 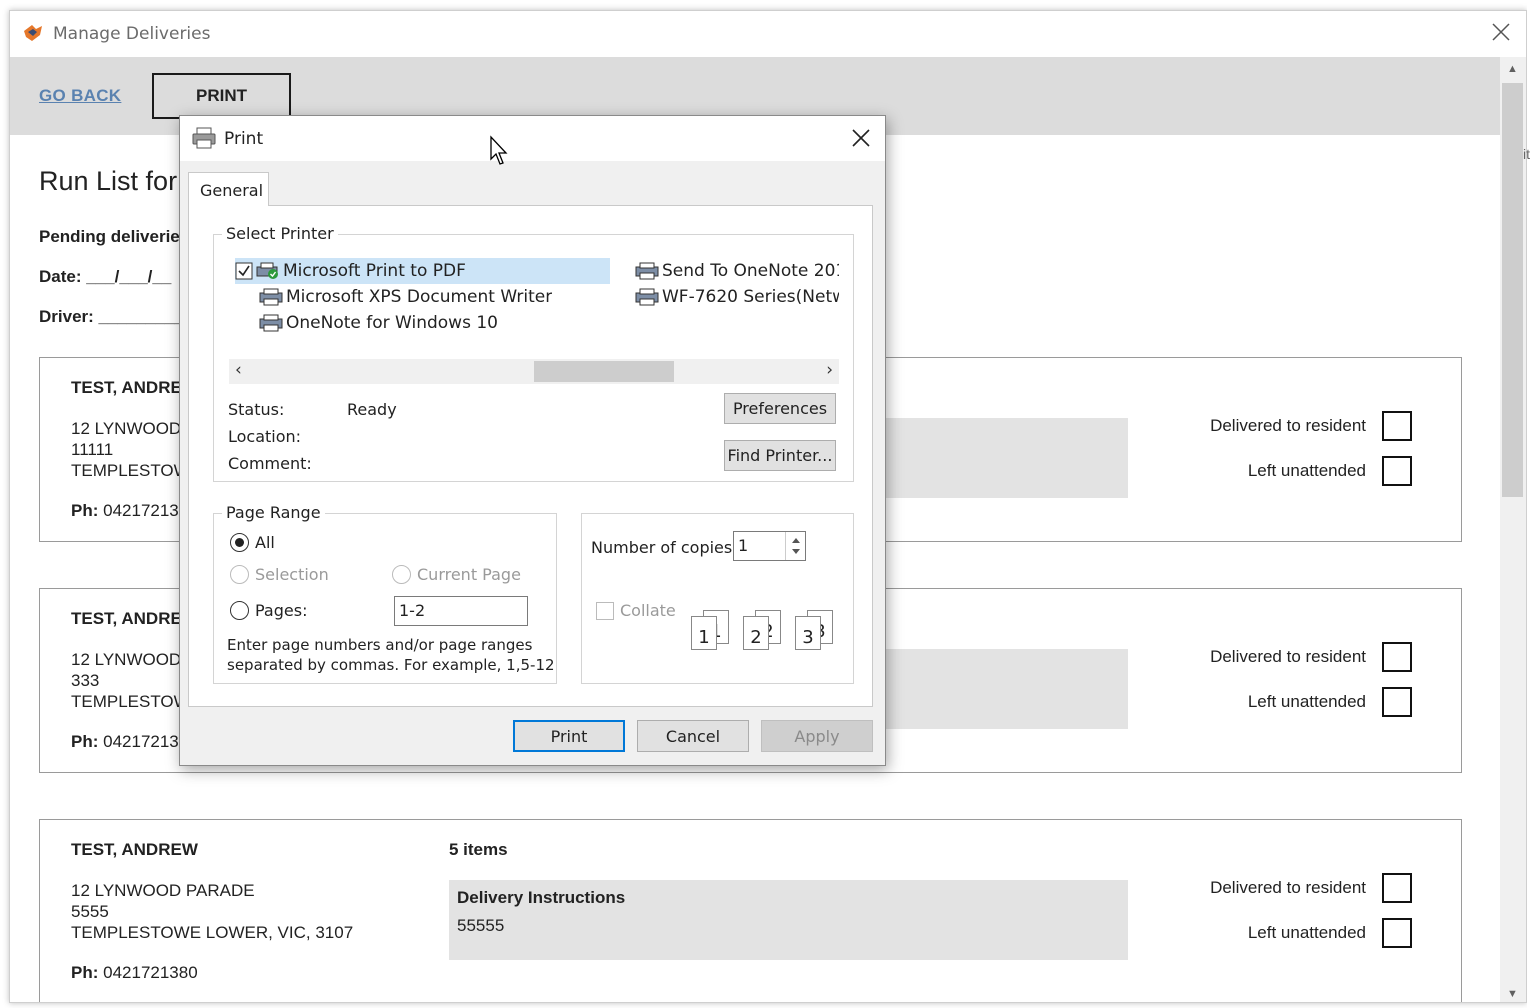 I want to click on phone-number: 0421721380, so click(x=150, y=972).